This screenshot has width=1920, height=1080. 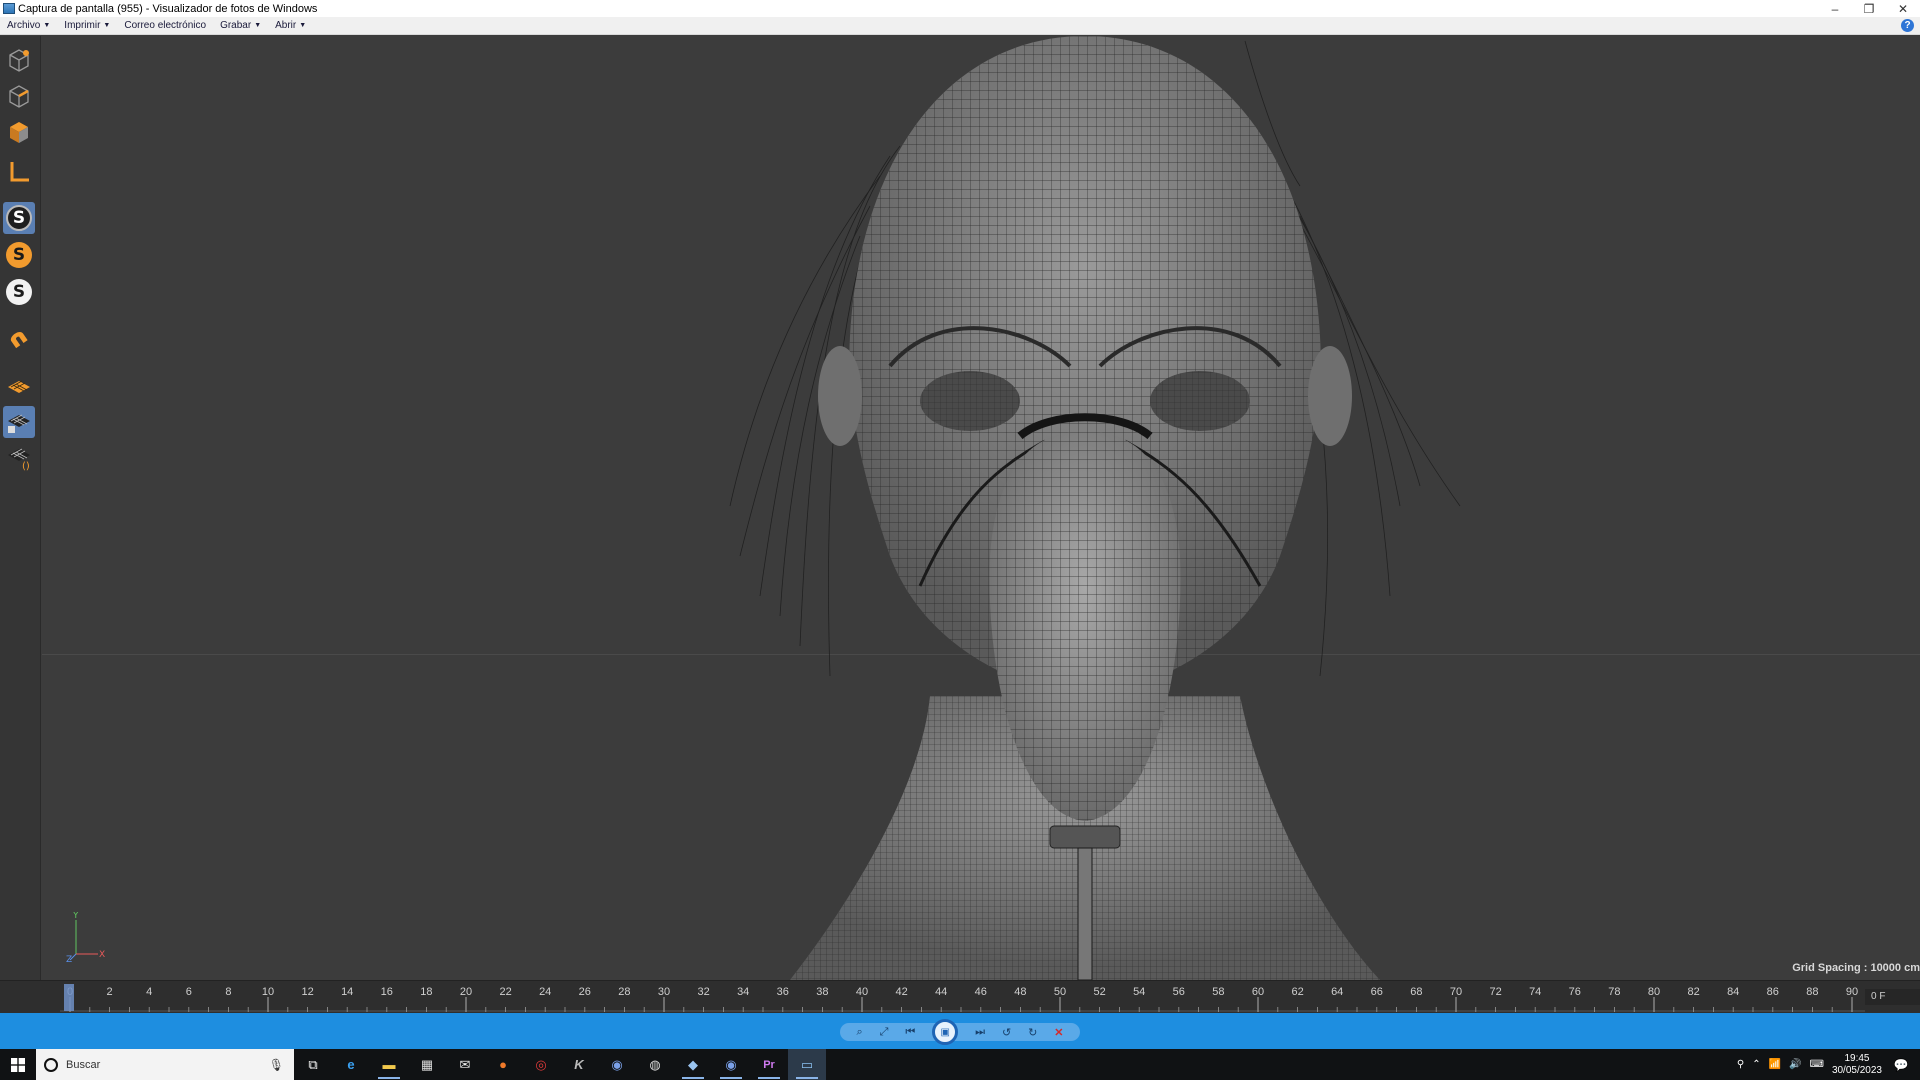 What do you see at coordinates (1139, 992) in the screenshot?
I see `timeline-tick-label: 54` at bounding box center [1139, 992].